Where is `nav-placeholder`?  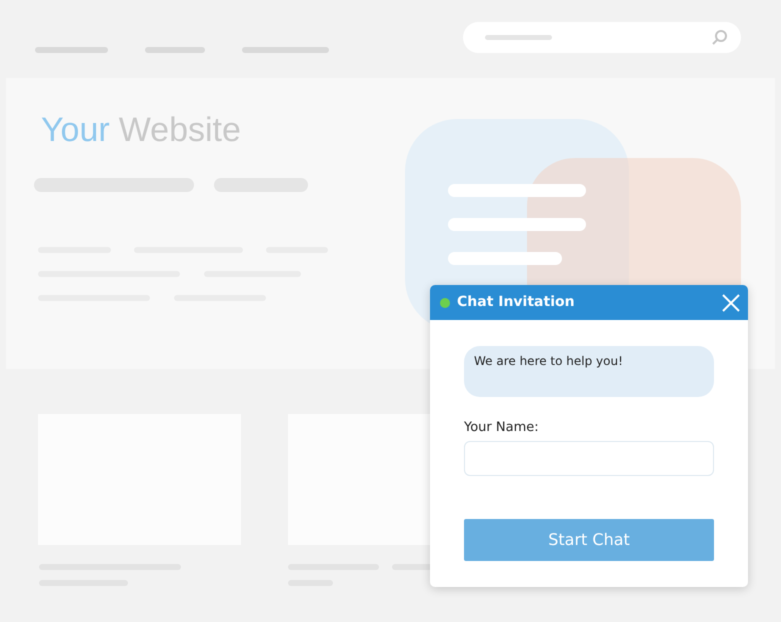
nav-placeholder is located at coordinates (175, 50).